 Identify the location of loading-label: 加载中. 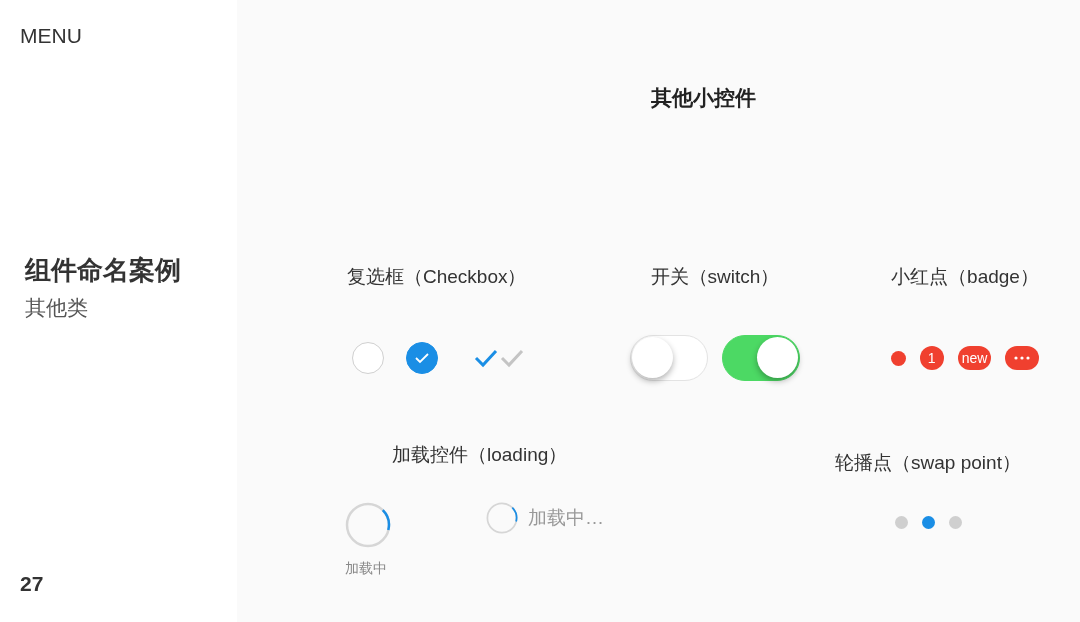
(366, 569).